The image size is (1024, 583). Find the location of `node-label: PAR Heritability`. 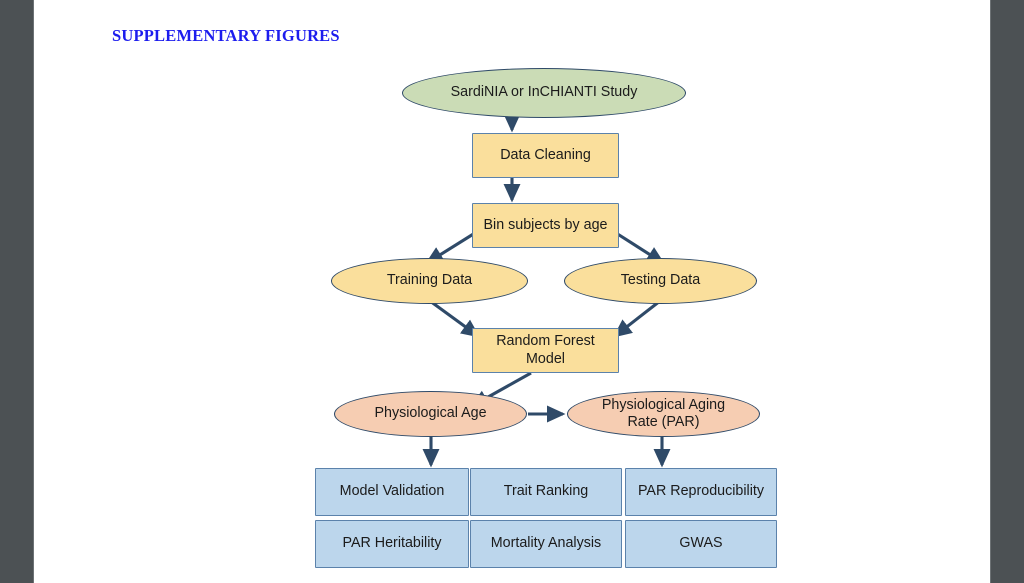

node-label: PAR Heritability is located at coordinates (392, 543).